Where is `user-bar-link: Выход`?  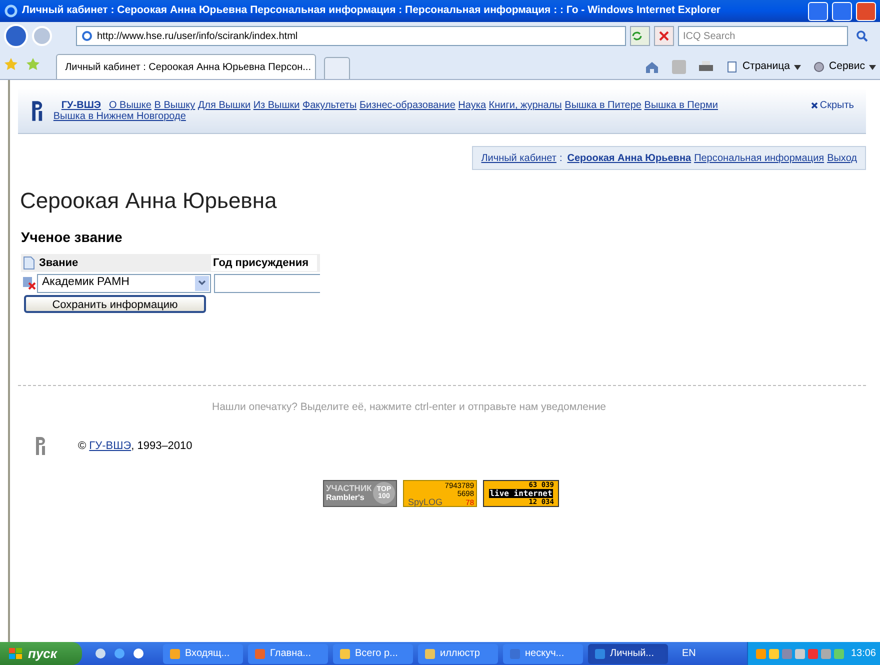
user-bar-link: Выход is located at coordinates (842, 158).